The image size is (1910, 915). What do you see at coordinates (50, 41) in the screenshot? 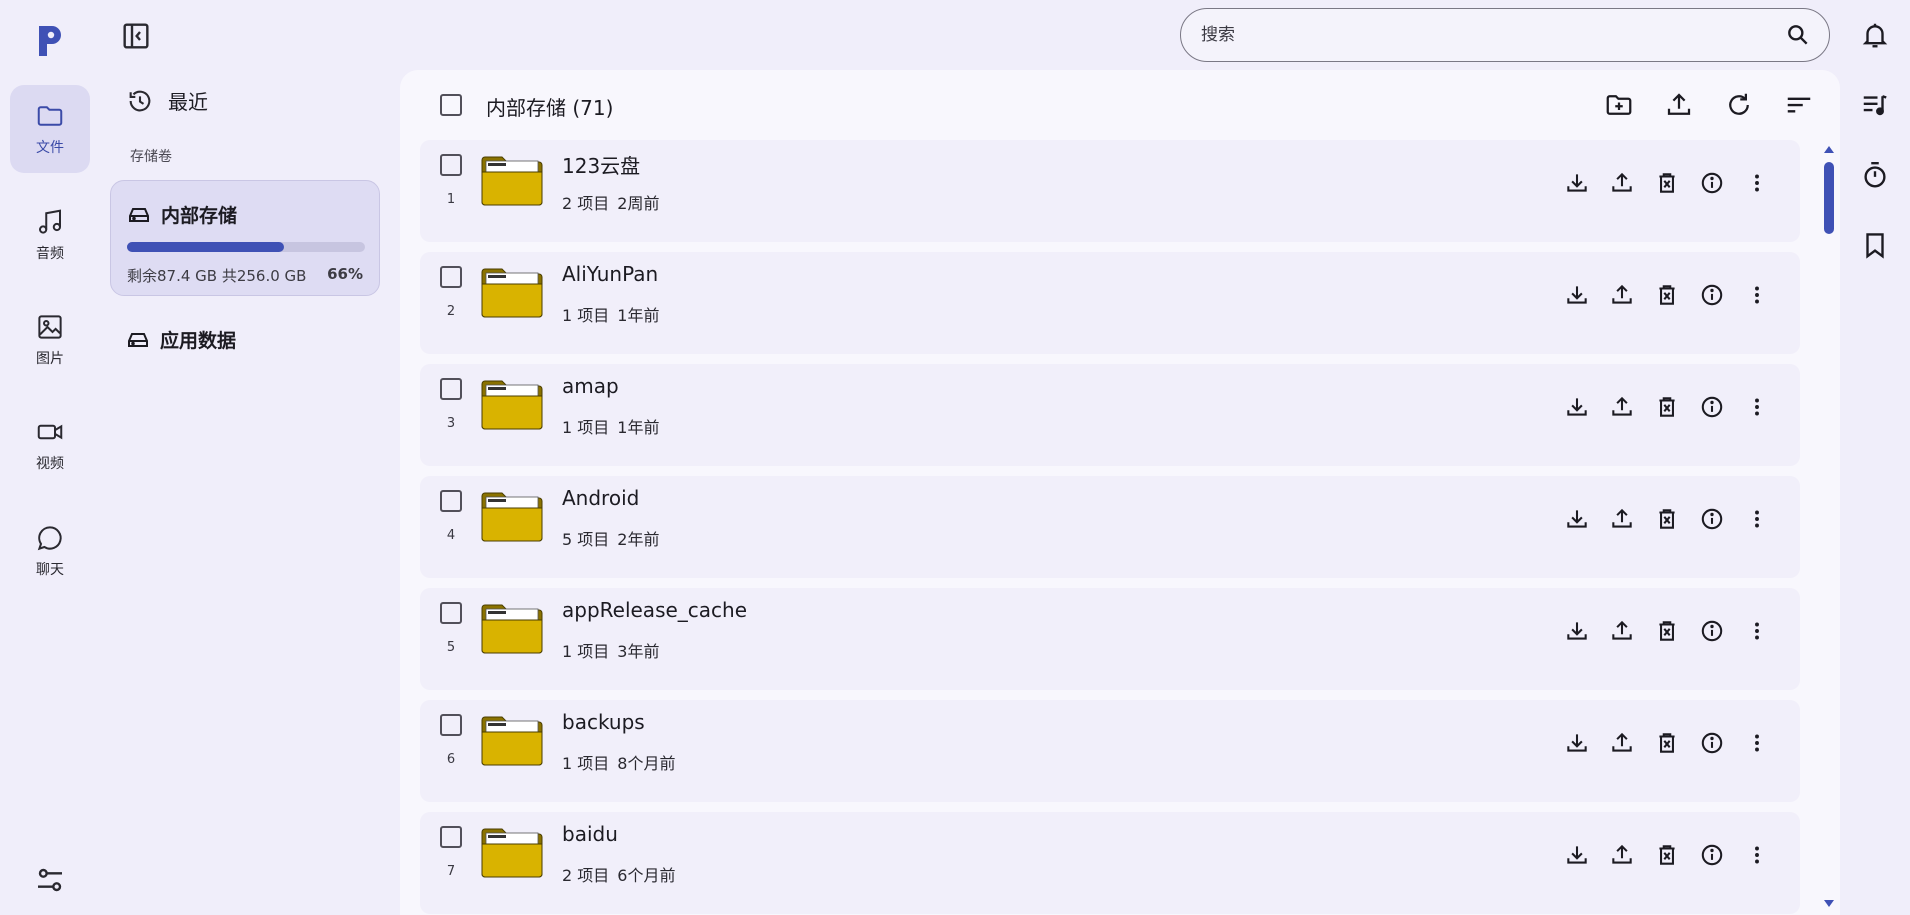
I see `app-logo-icon` at bounding box center [50, 41].